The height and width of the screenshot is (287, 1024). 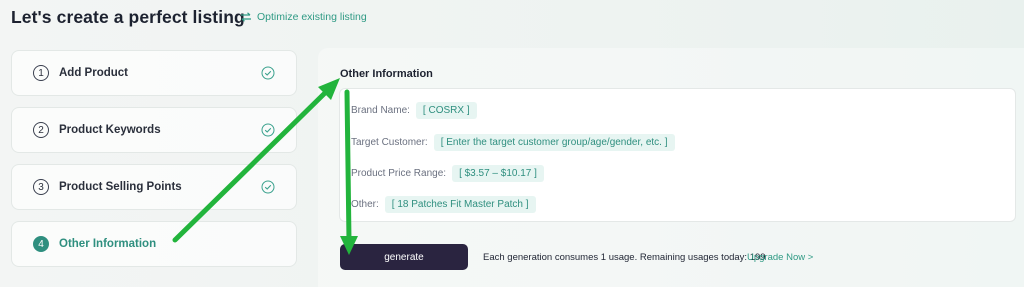 I want to click on step-other-information: 4 Other Information, so click(x=154, y=244).